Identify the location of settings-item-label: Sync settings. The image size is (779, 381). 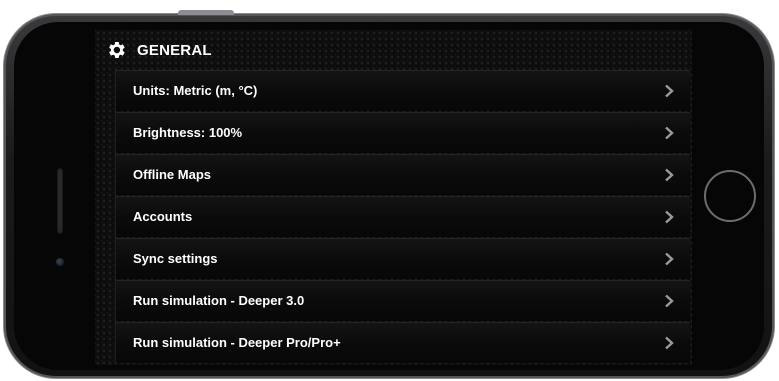
(175, 258).